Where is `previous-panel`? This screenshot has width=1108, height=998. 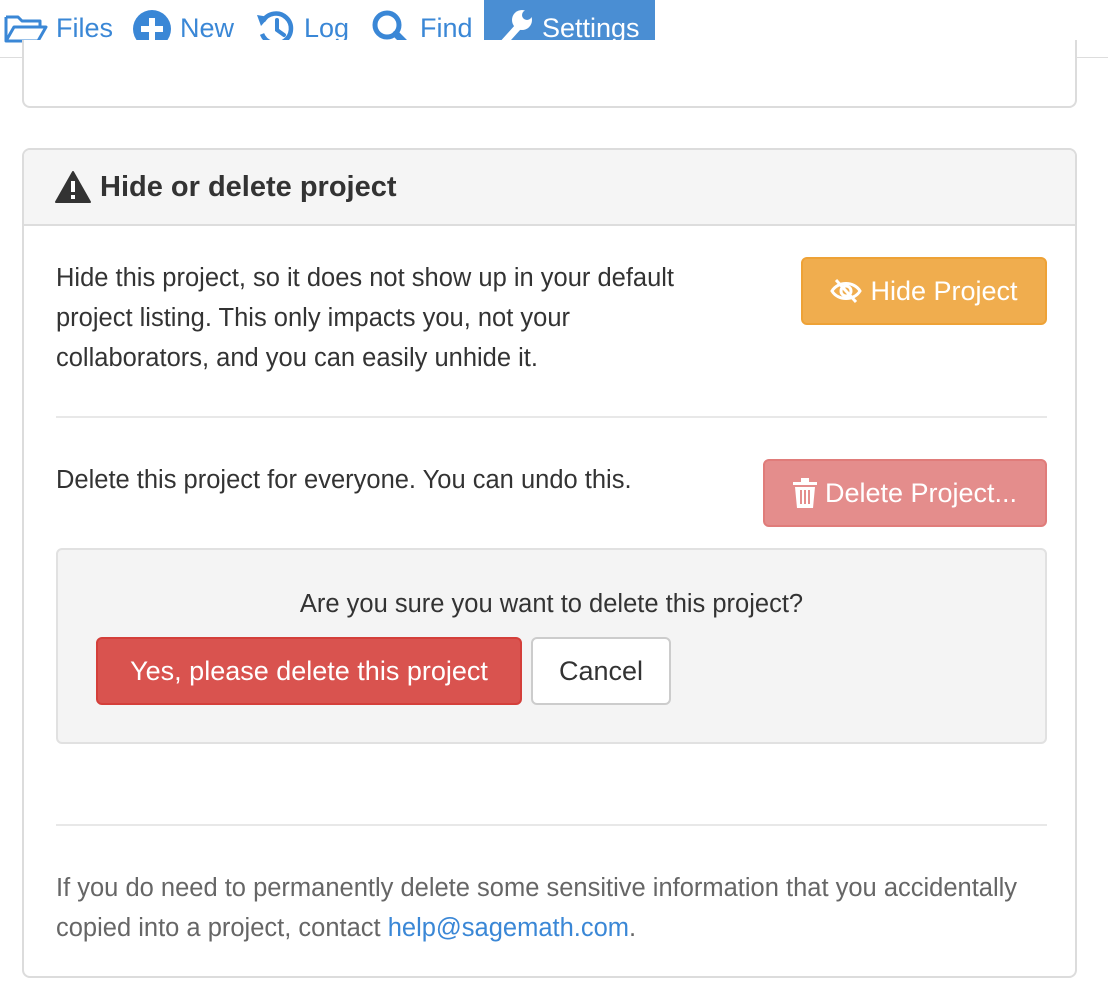
previous-panel is located at coordinates (549, 74).